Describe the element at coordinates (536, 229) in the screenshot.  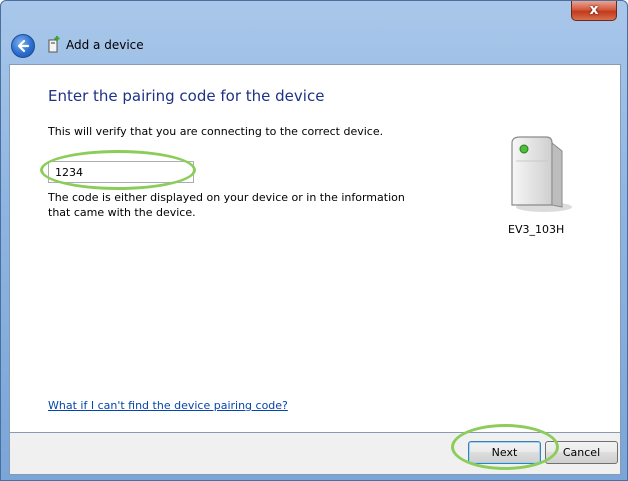
I see `device-name: EV3_103H` at that location.